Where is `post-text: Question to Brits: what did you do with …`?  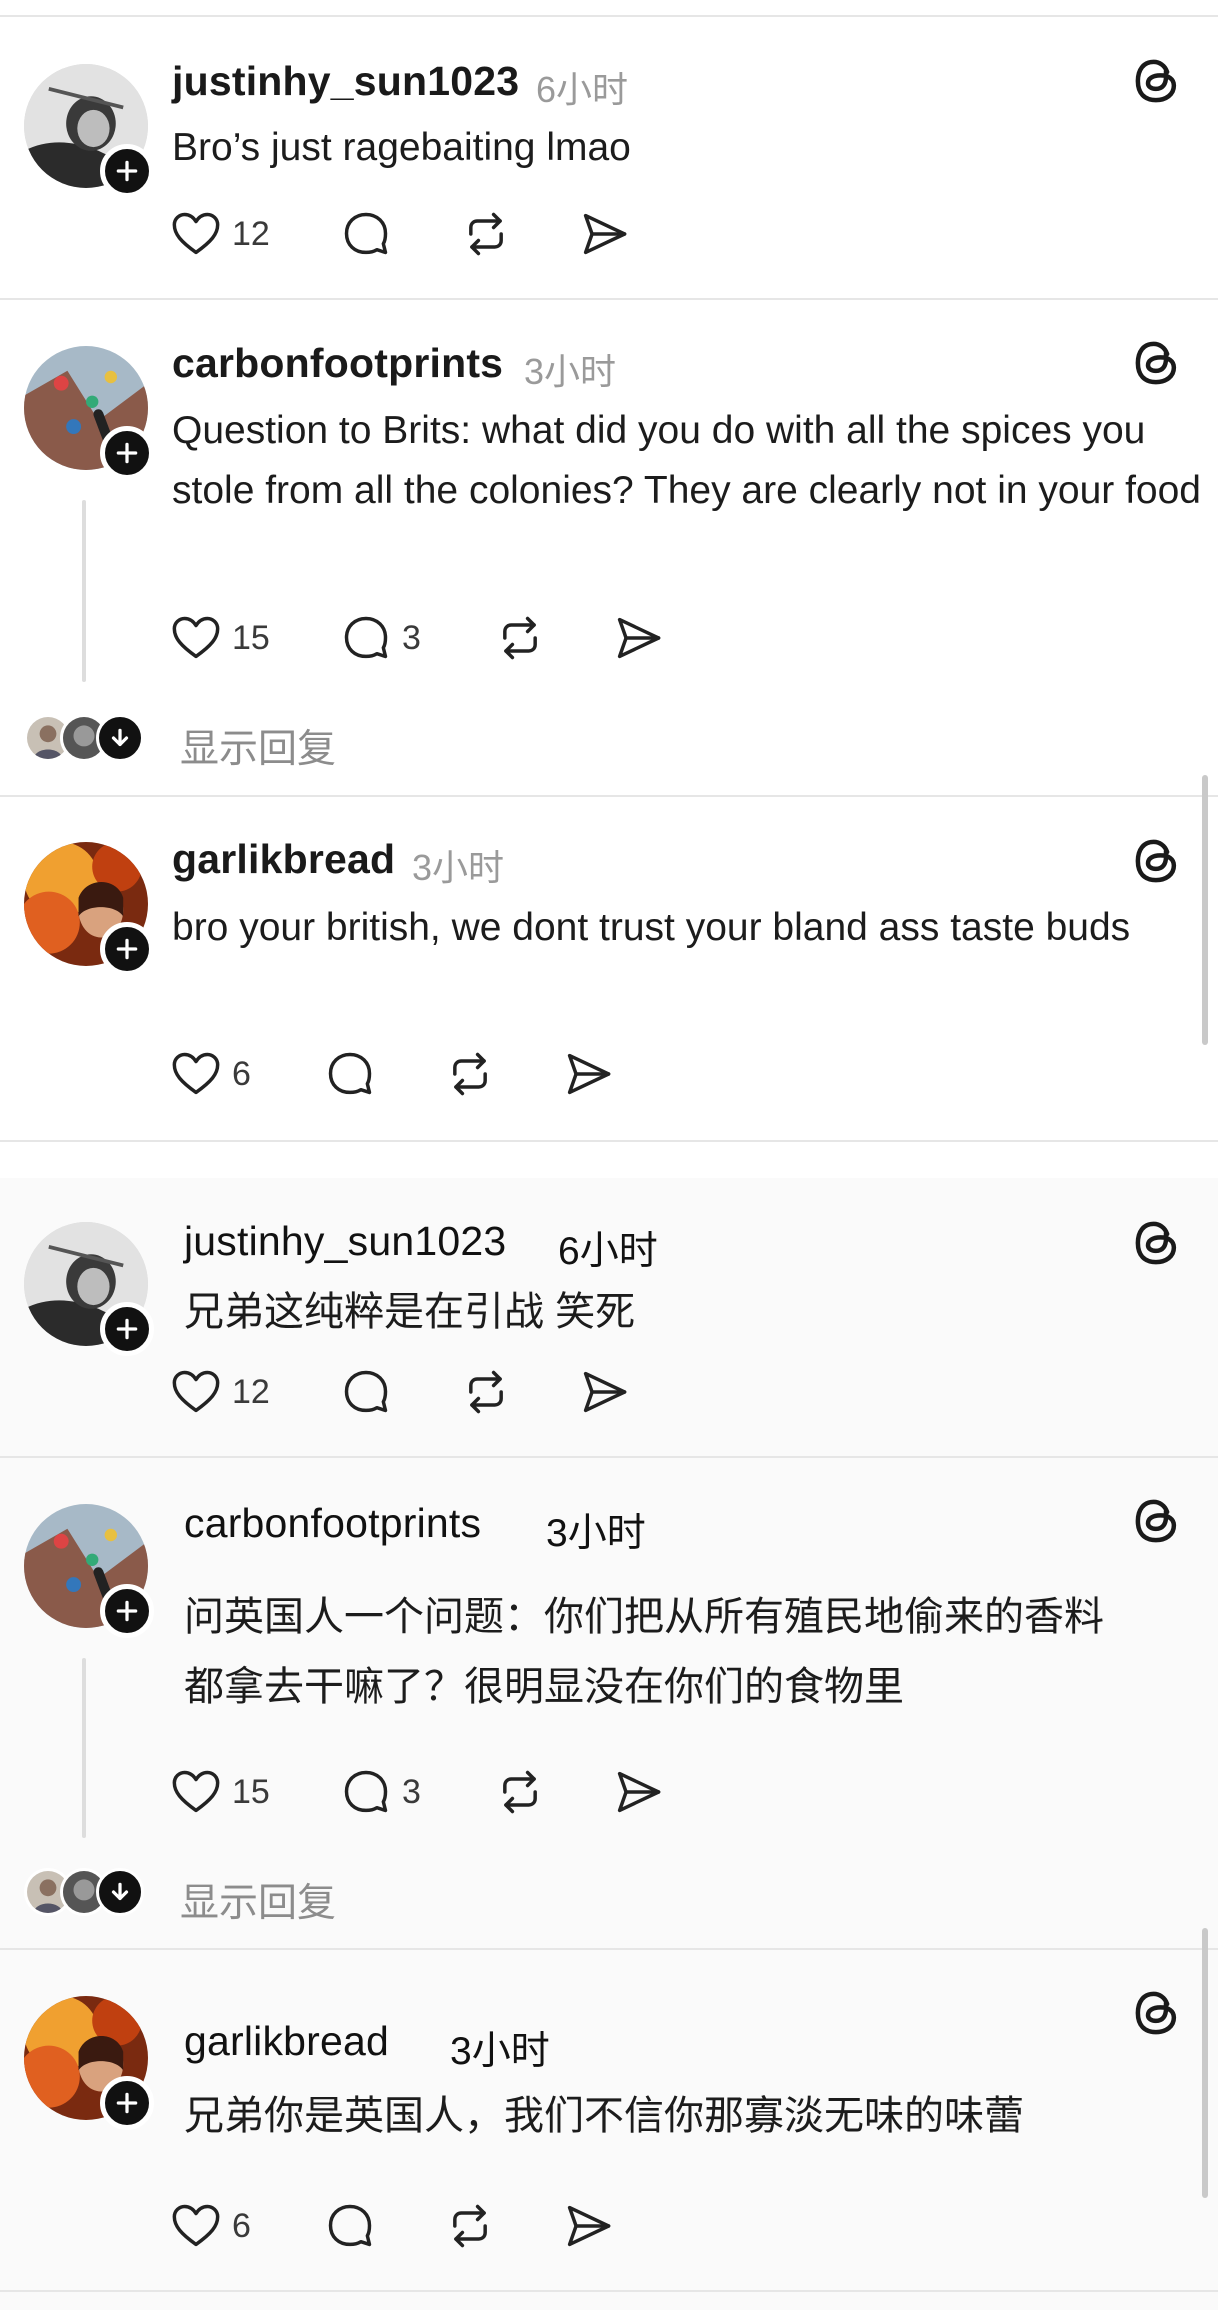
post-text: Question to Brits: what did you do with … is located at coordinates (686, 460).